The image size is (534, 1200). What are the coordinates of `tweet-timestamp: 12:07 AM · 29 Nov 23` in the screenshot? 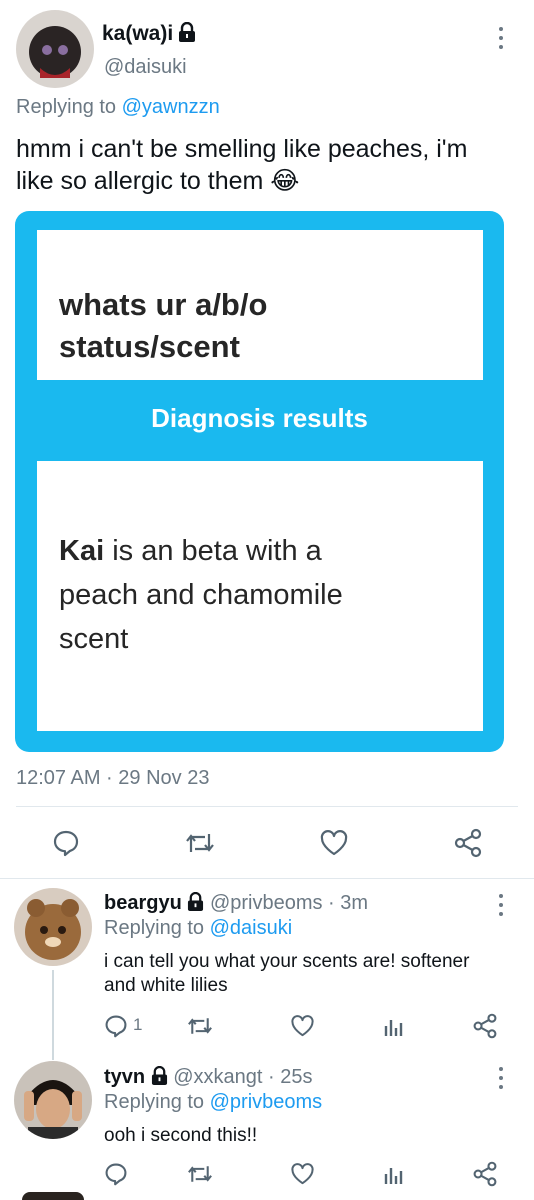 It's located at (112, 778).